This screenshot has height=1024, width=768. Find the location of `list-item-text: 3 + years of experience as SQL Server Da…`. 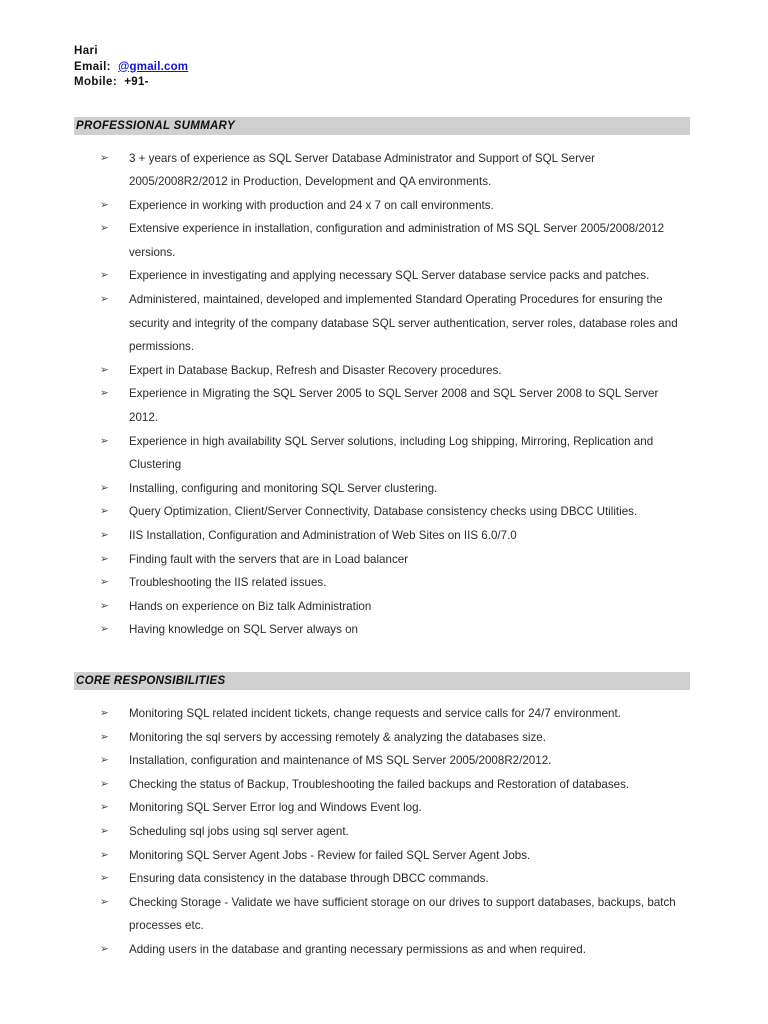

list-item-text: 3 + years of experience as SQL Server Da… is located at coordinates (362, 170).